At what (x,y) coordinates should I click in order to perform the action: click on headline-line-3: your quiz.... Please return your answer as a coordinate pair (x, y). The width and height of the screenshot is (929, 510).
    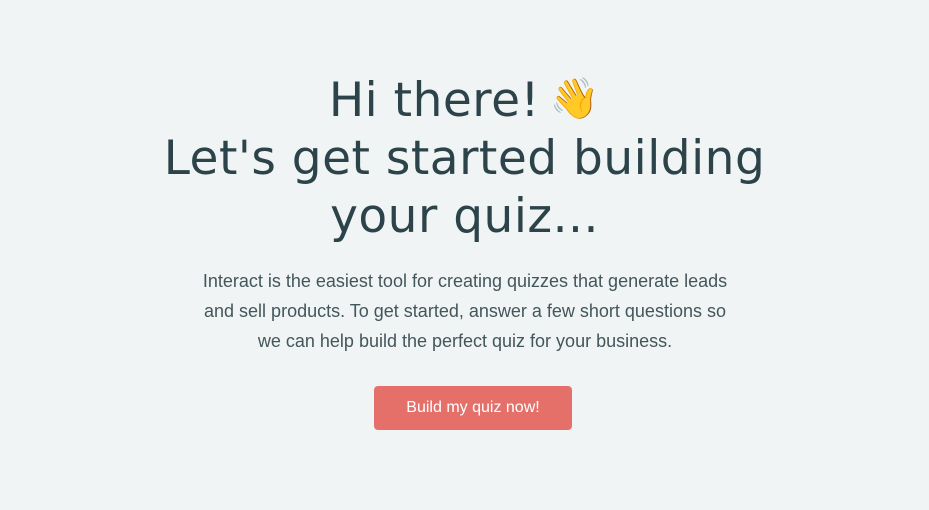
    Looking at the image, I should click on (464, 216).